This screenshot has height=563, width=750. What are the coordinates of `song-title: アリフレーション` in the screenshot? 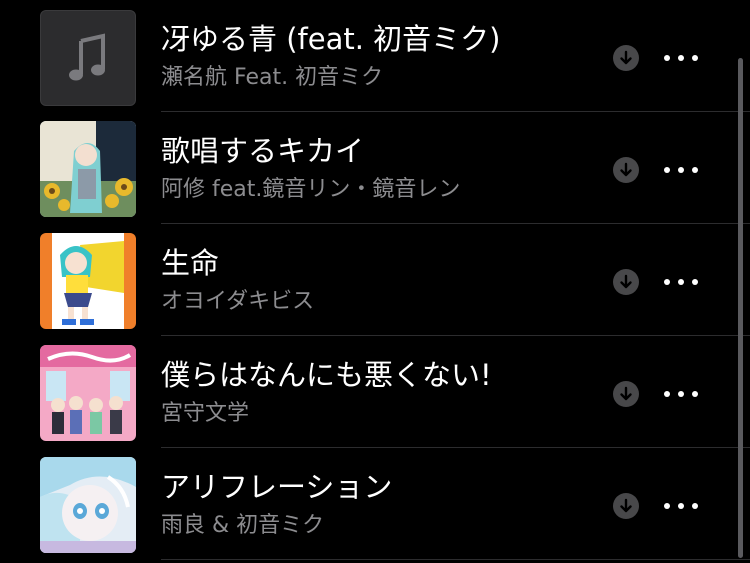 It's located at (277, 487).